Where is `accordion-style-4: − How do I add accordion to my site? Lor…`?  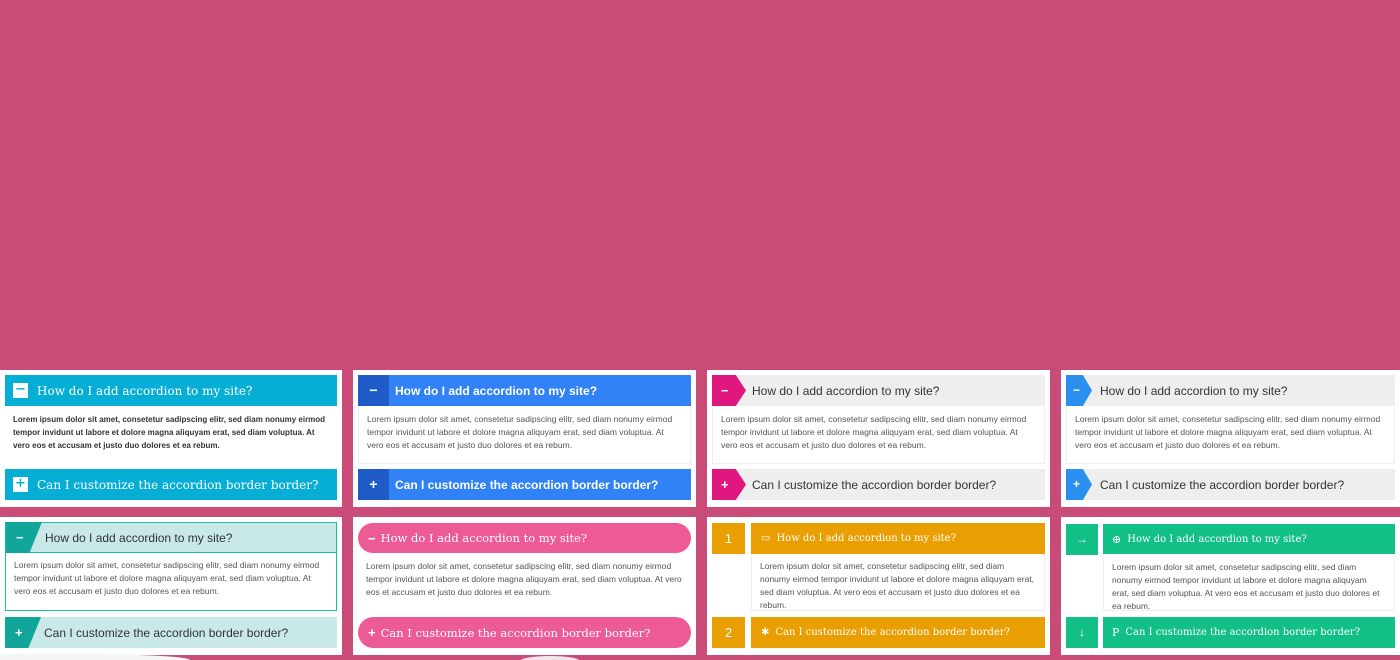 accordion-style-4: − How do I add accordion to my site? Lor… is located at coordinates (1230, 438).